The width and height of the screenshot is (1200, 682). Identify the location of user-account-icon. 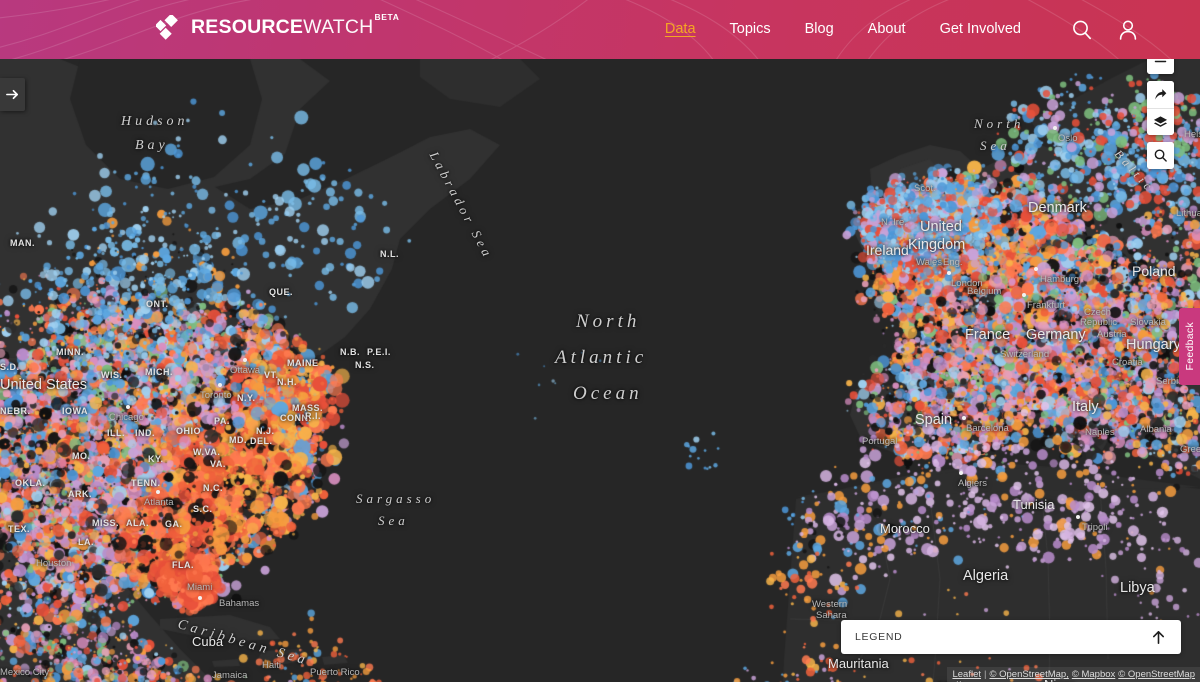
(1128, 30).